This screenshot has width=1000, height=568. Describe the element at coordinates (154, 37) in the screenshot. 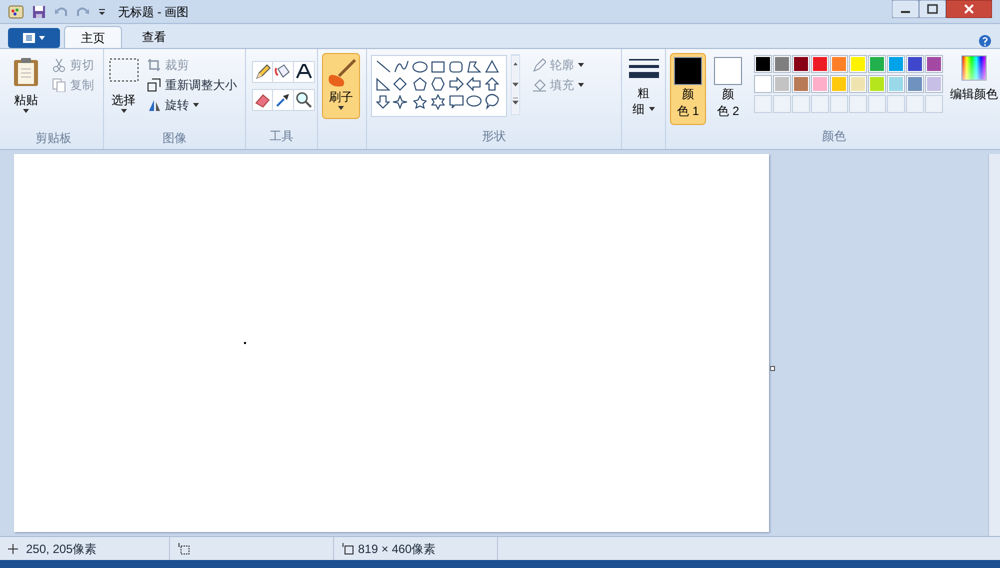

I see `tab: 查看` at that location.